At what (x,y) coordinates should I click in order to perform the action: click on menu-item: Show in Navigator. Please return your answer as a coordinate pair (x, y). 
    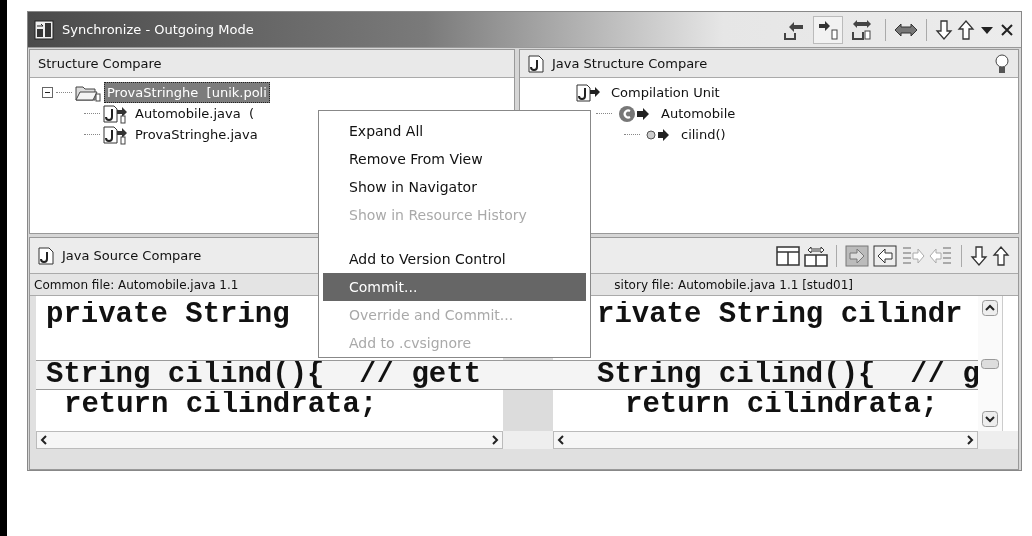
    Looking at the image, I should click on (454, 187).